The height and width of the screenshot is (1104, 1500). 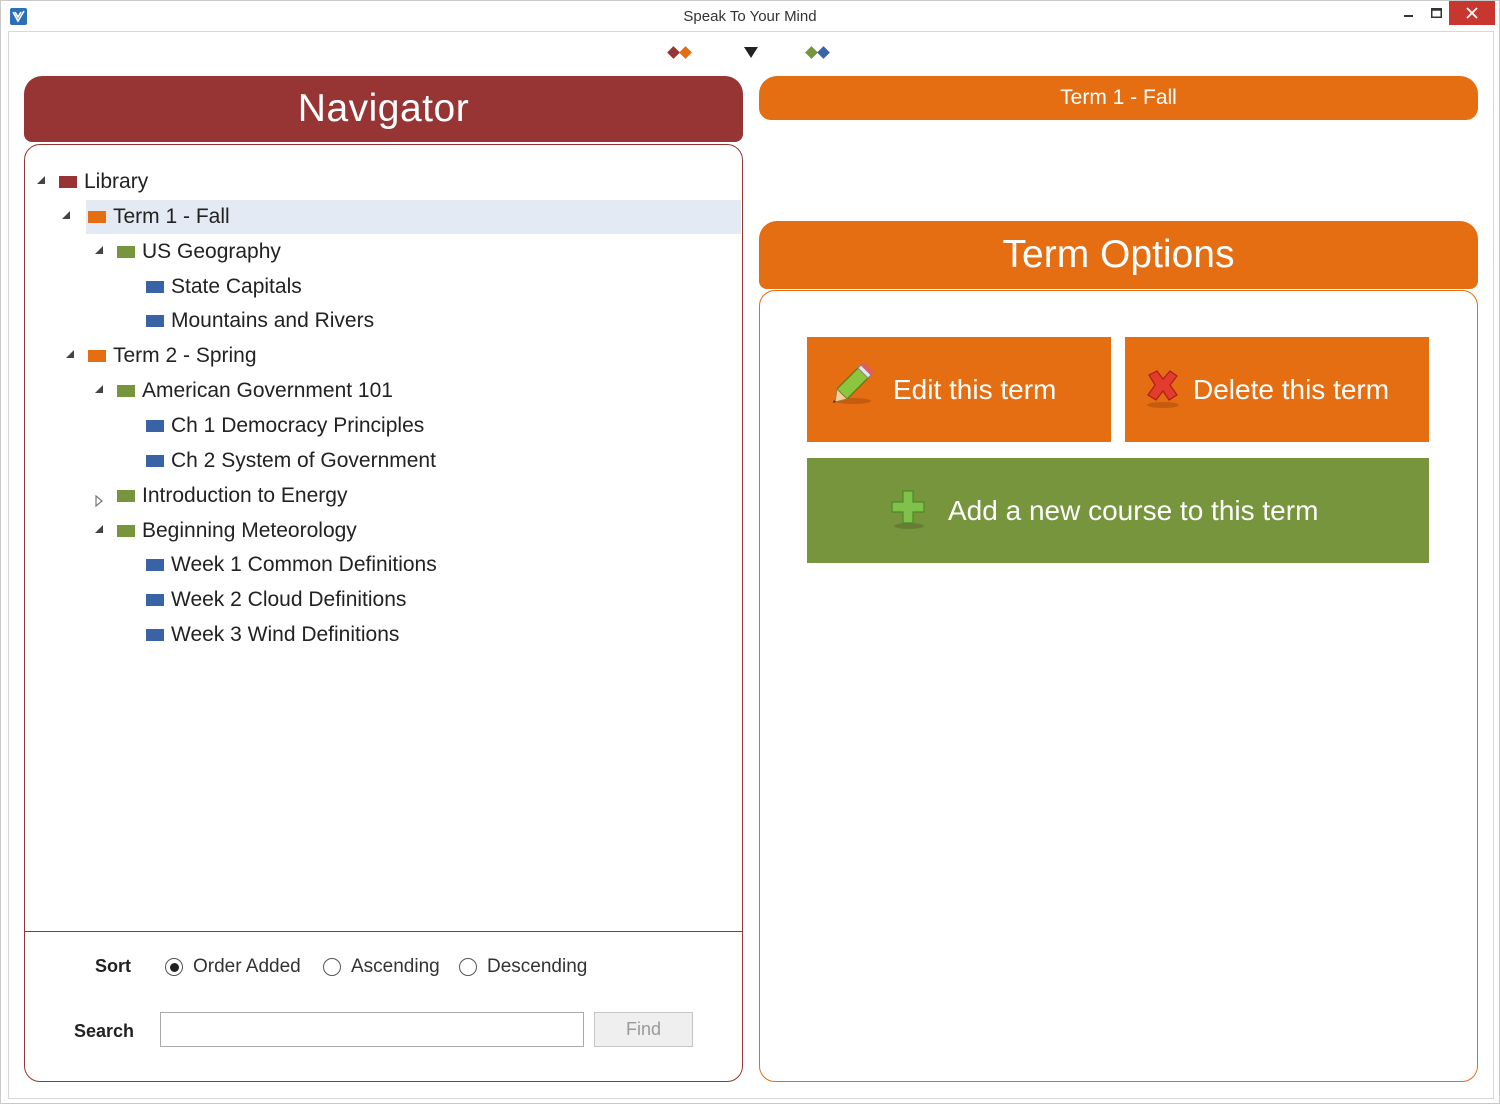 I want to click on add-course-label: Add a new course to this term, so click(x=1133, y=510).